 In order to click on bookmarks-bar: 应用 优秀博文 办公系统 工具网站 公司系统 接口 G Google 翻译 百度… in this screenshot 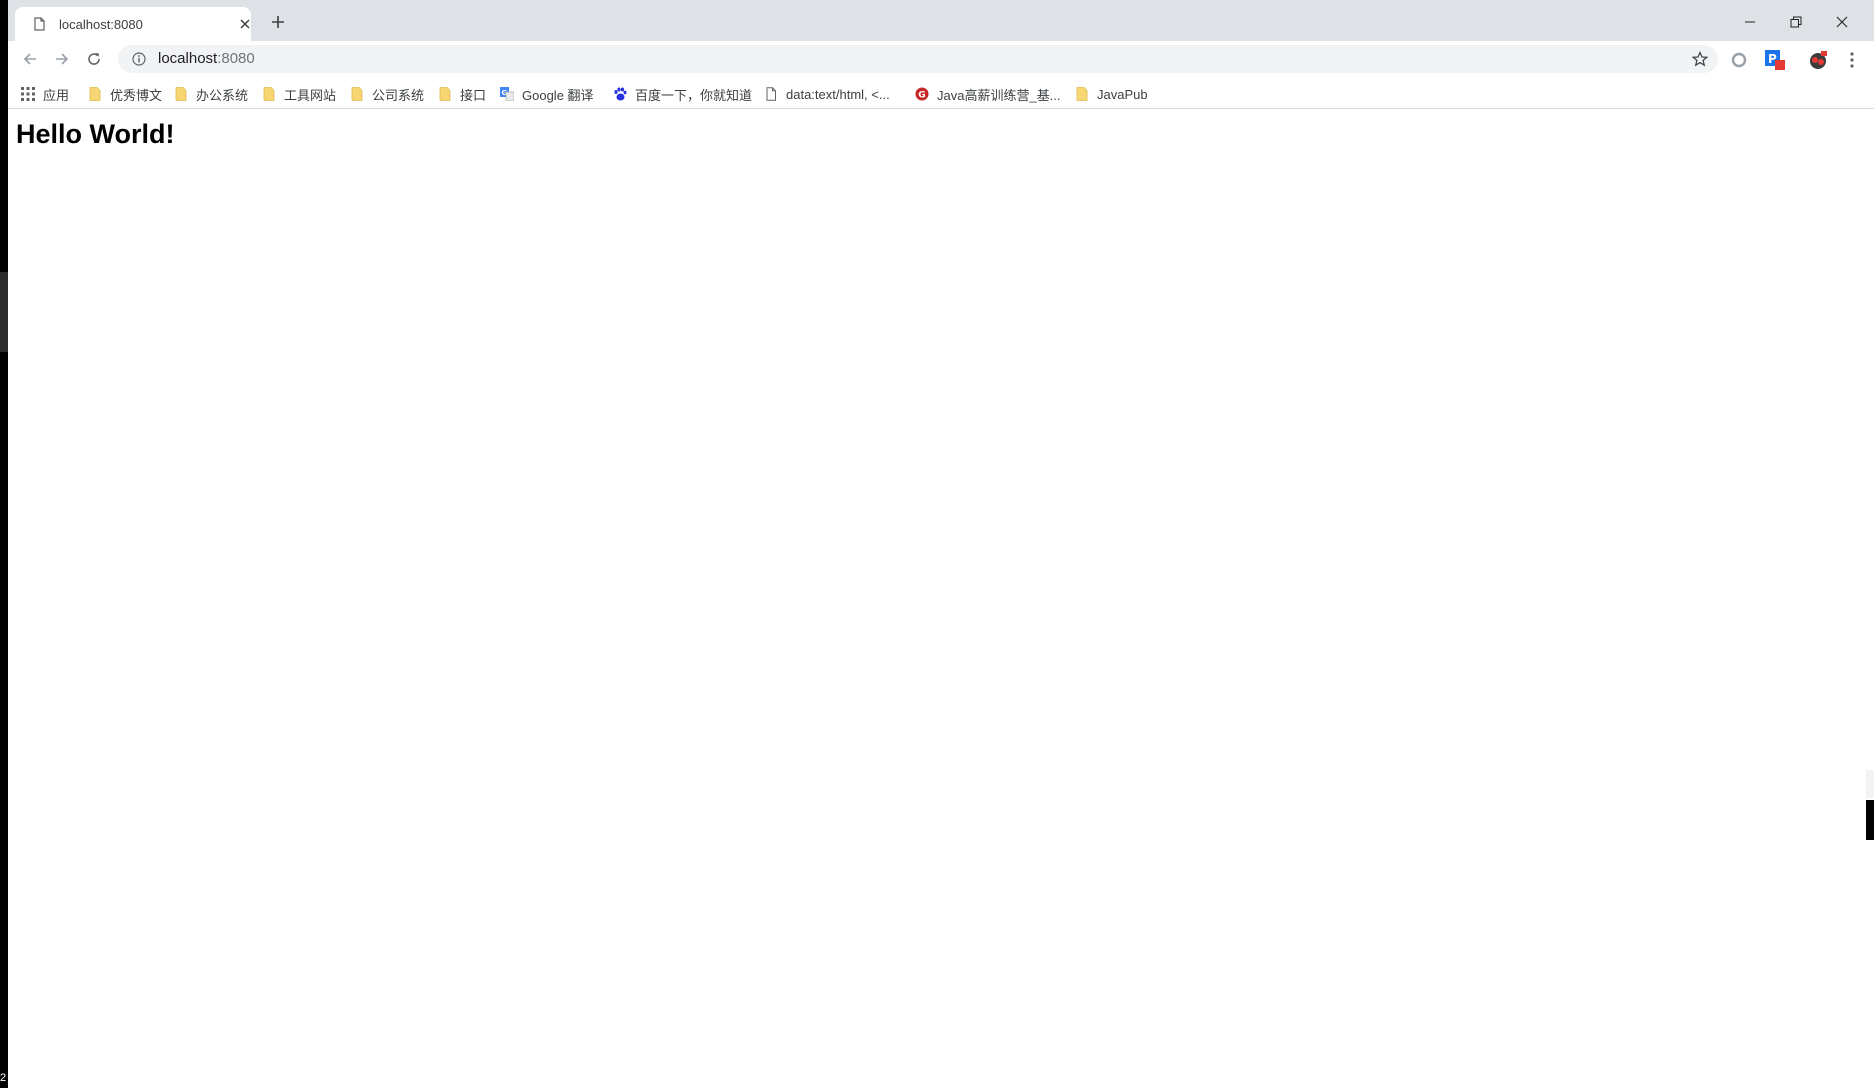, I will do `click(941, 93)`.